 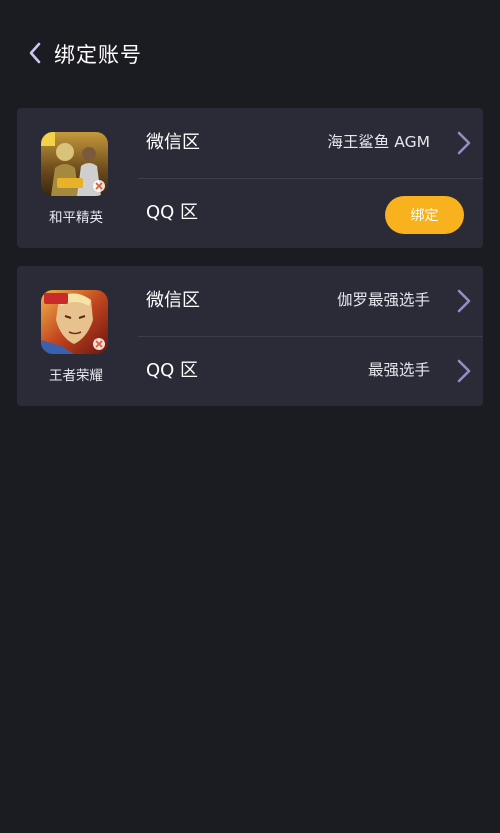 I want to click on game-info: 王者荣耀, so click(x=76, y=336).